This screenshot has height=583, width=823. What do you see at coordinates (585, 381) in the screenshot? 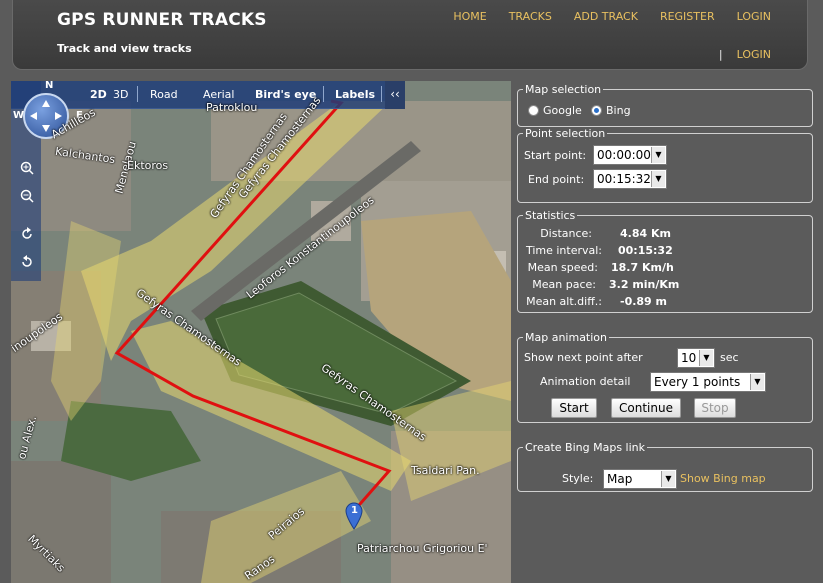
I see `animation-detail-label: Animation detail` at bounding box center [585, 381].